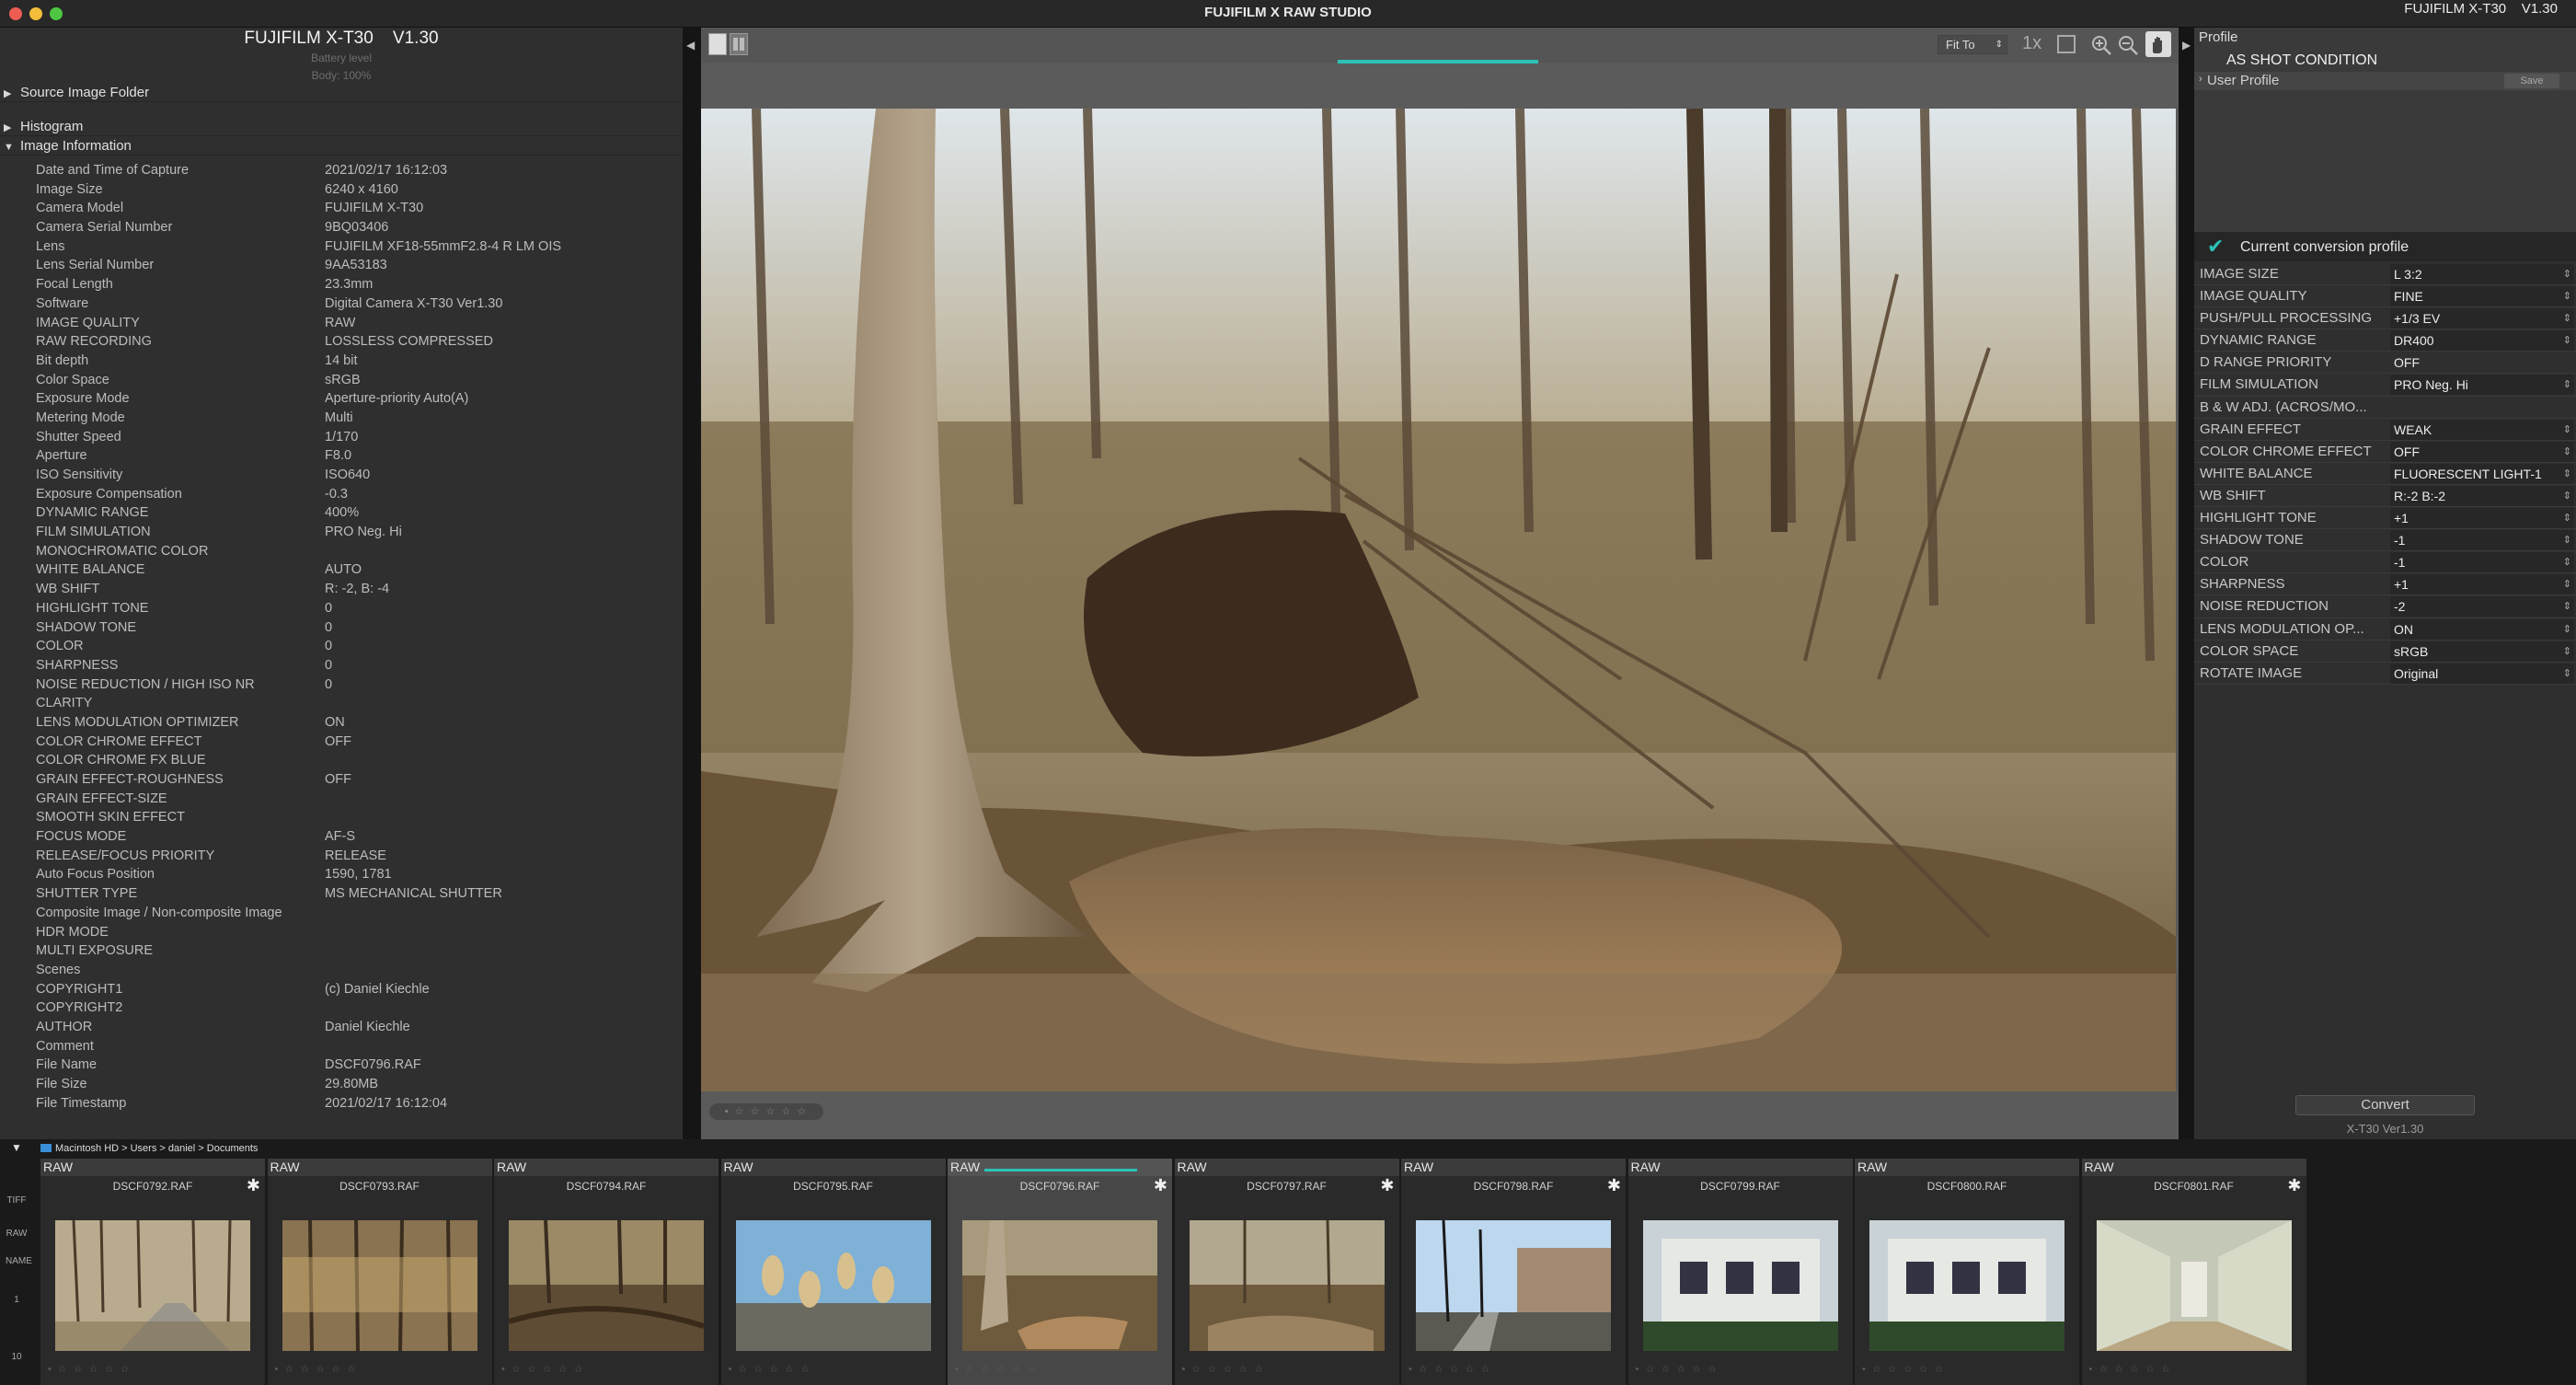 This screenshot has height=1385, width=2576. I want to click on thumbnail-dscf0800: RAW DSCF0800.RAF • ☆ ☆ ☆ ☆ ☆, so click(1967, 1272).